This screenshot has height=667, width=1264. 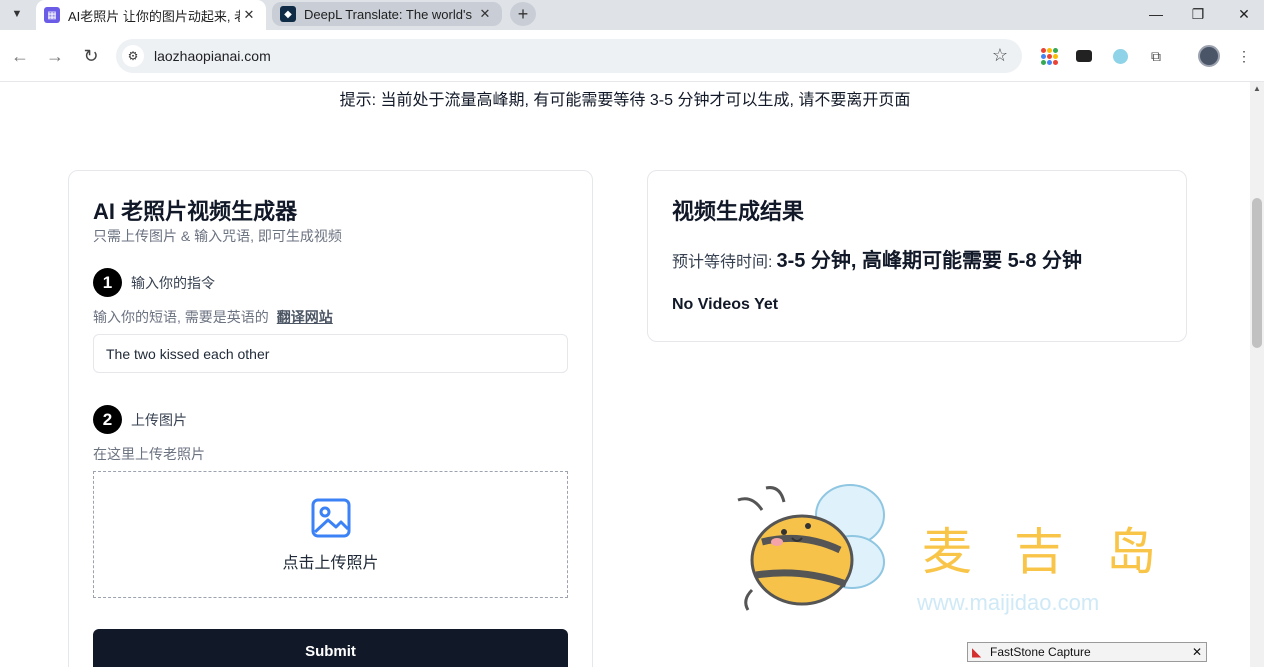 I want to click on tab-title: AI老照片 让你的图片动起来, 老, so click(x=154, y=16).